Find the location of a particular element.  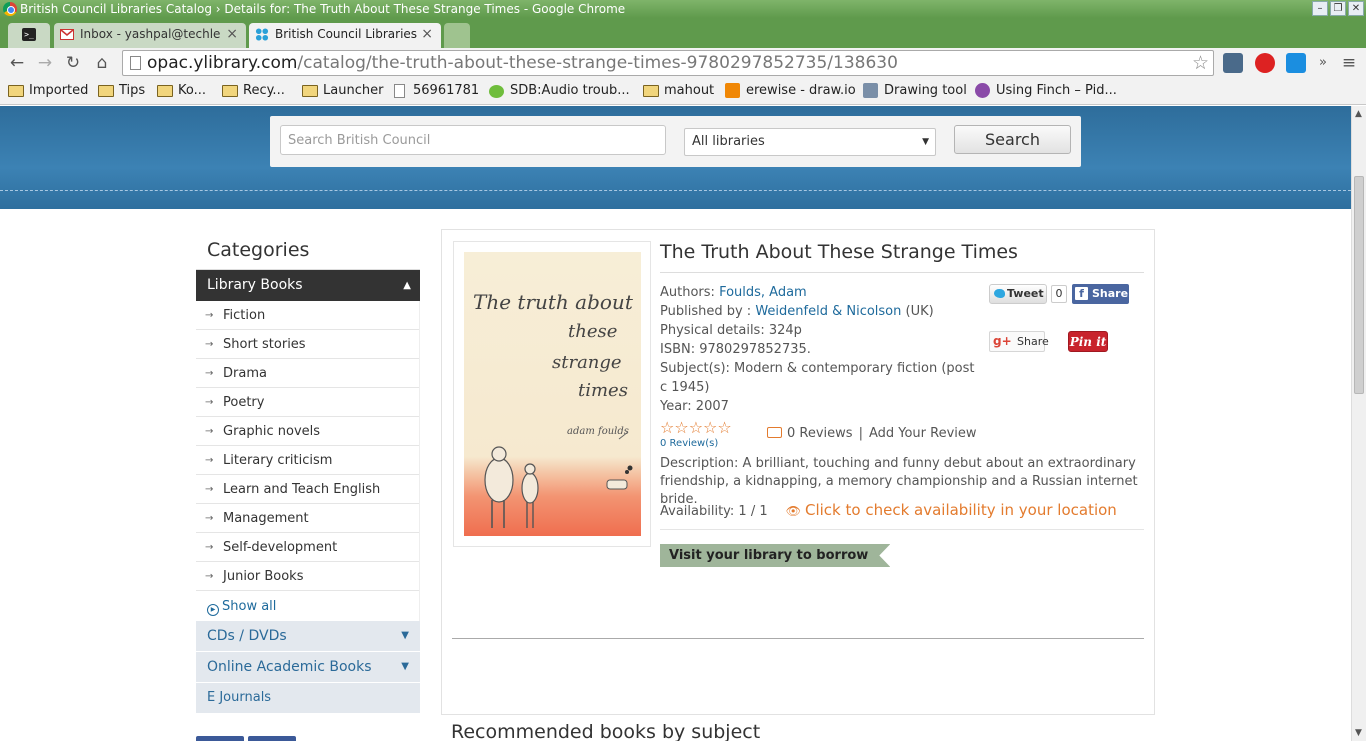

cover-text: these is located at coordinates (592, 331).